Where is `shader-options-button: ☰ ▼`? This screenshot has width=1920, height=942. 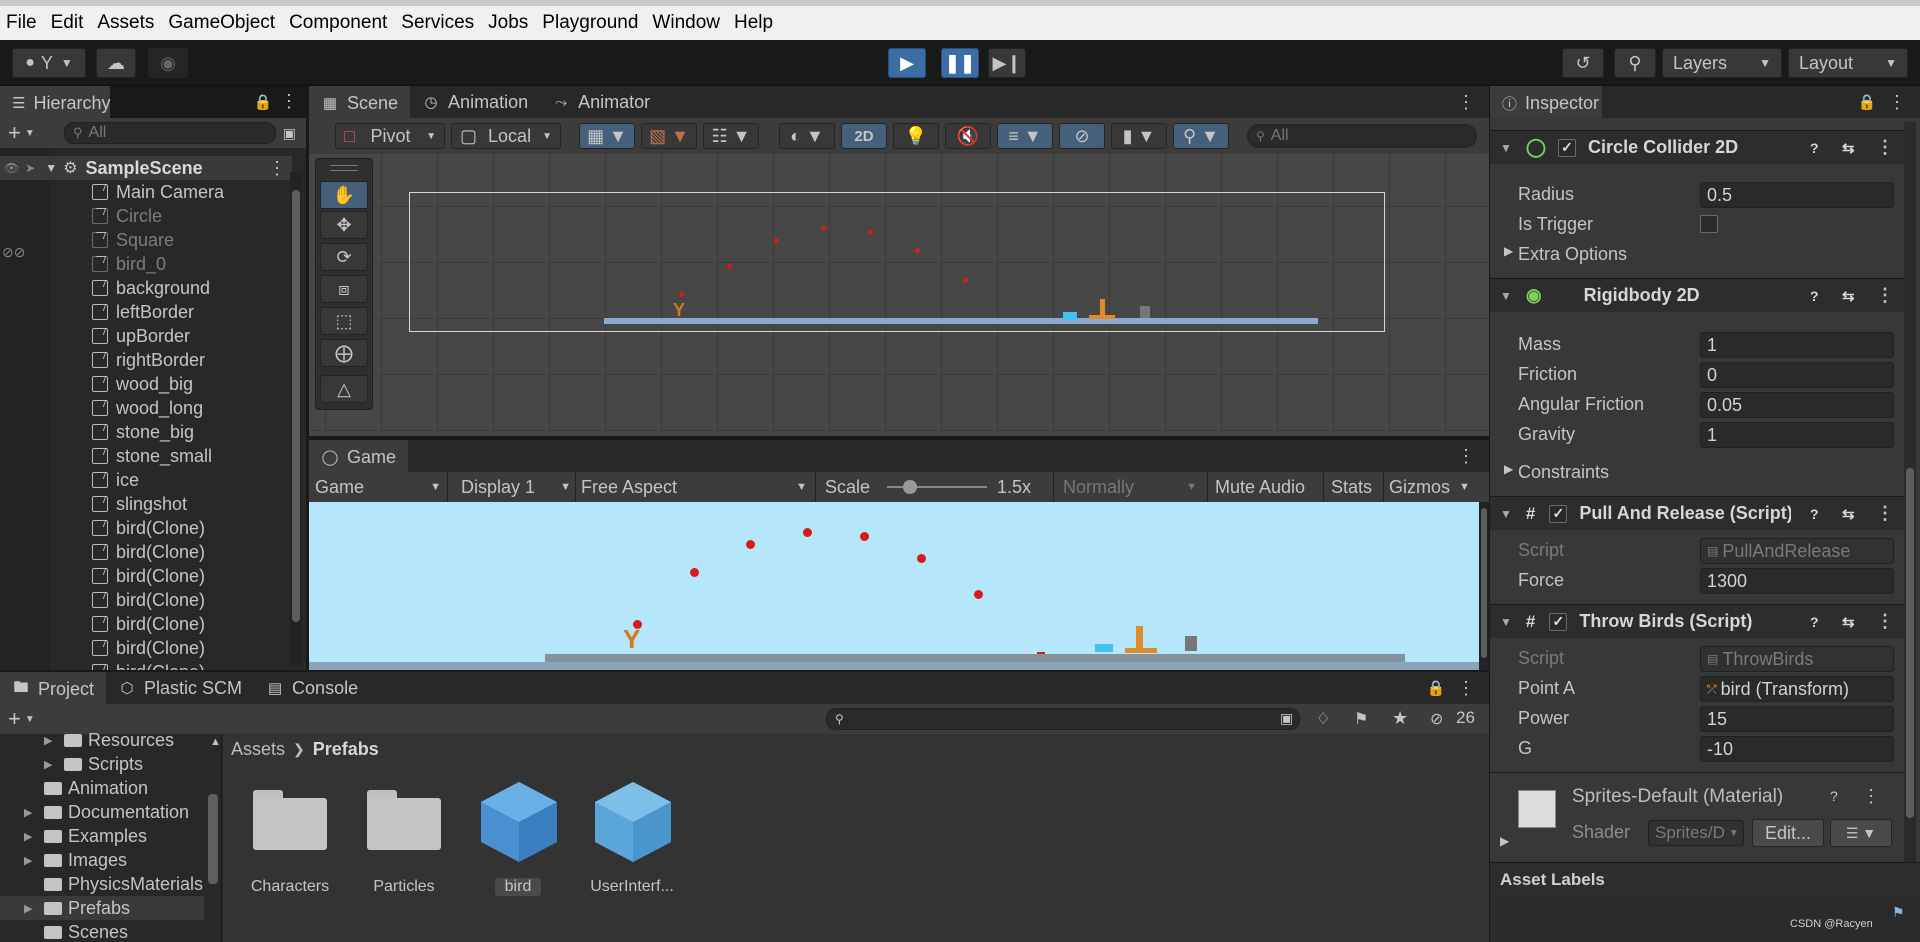
shader-options-button: ☰ ▼ is located at coordinates (1861, 833).